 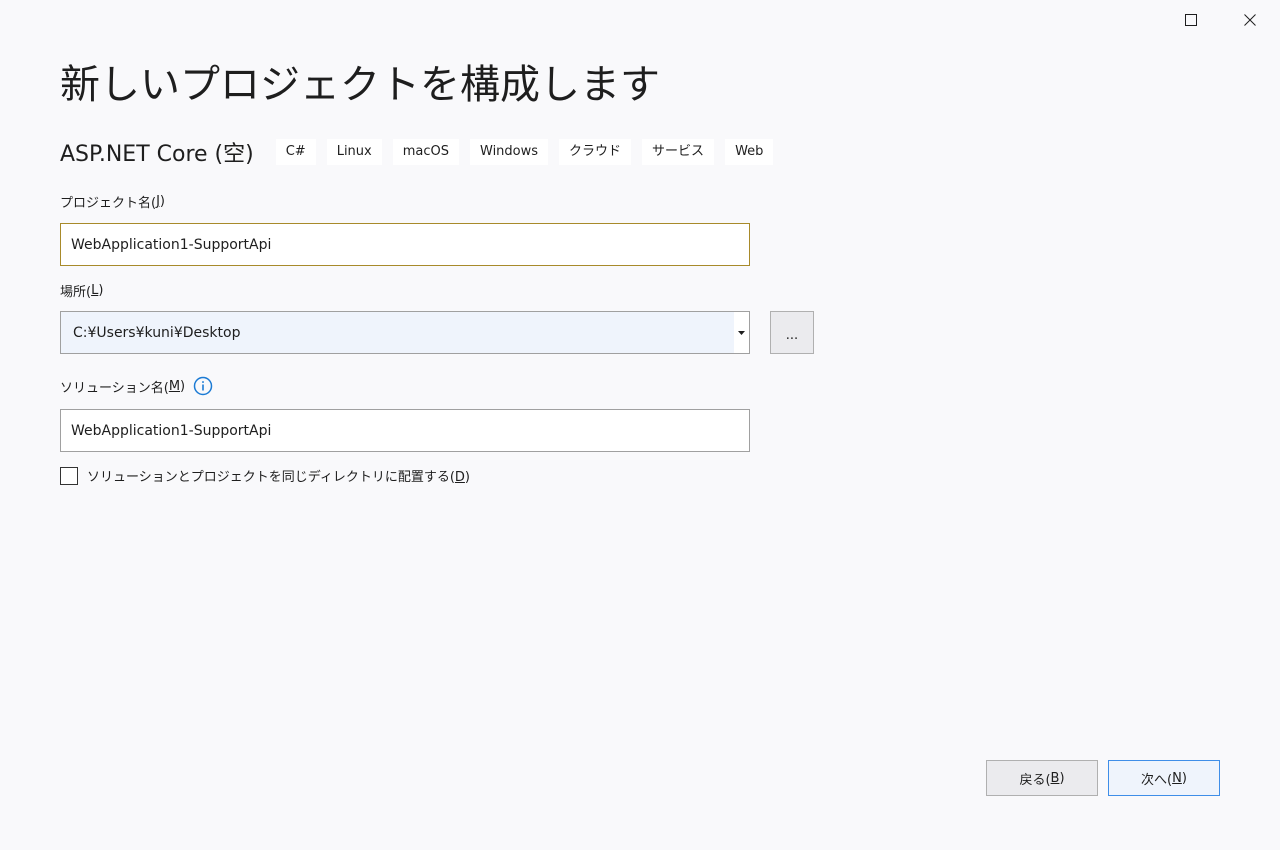 I want to click on same-directory-label-end: ), so click(x=467, y=477).